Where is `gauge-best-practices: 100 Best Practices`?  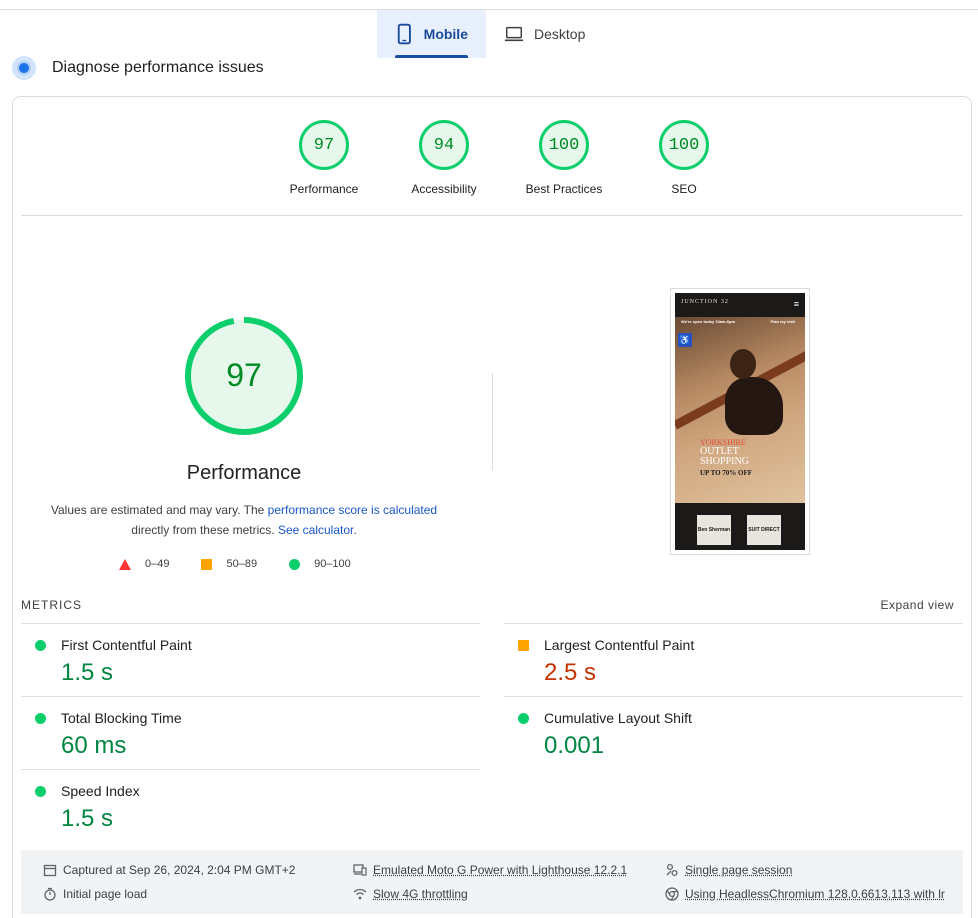
gauge-best-practices: 100 Best Practices is located at coordinates (564, 158).